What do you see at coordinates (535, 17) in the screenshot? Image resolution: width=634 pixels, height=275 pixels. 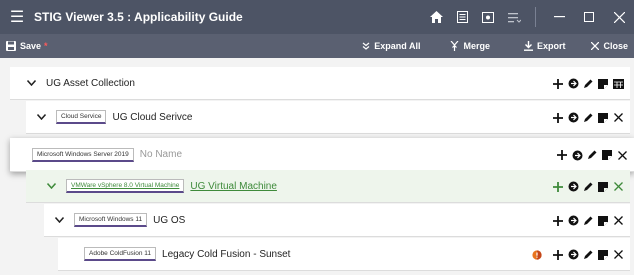 I see `title-separator` at bounding box center [535, 17].